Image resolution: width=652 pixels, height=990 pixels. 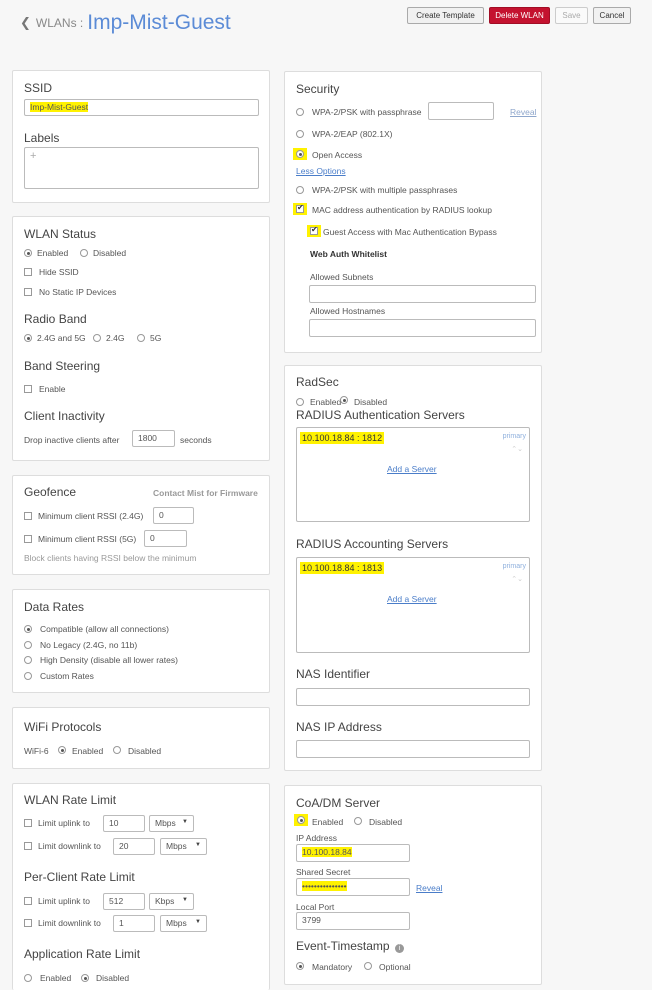 I want to click on pc-downlink-checkbox, so click(x=28, y=923).